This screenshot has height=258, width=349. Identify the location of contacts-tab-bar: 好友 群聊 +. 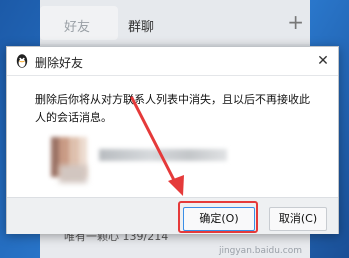
(175, 22).